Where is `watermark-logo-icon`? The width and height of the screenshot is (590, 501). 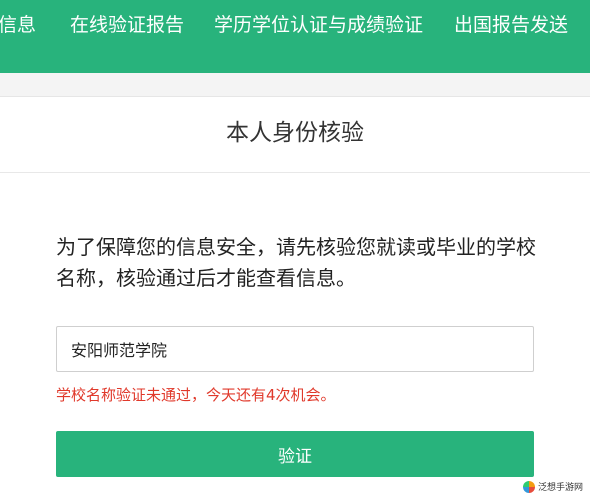
watermark-logo-icon is located at coordinates (528, 486).